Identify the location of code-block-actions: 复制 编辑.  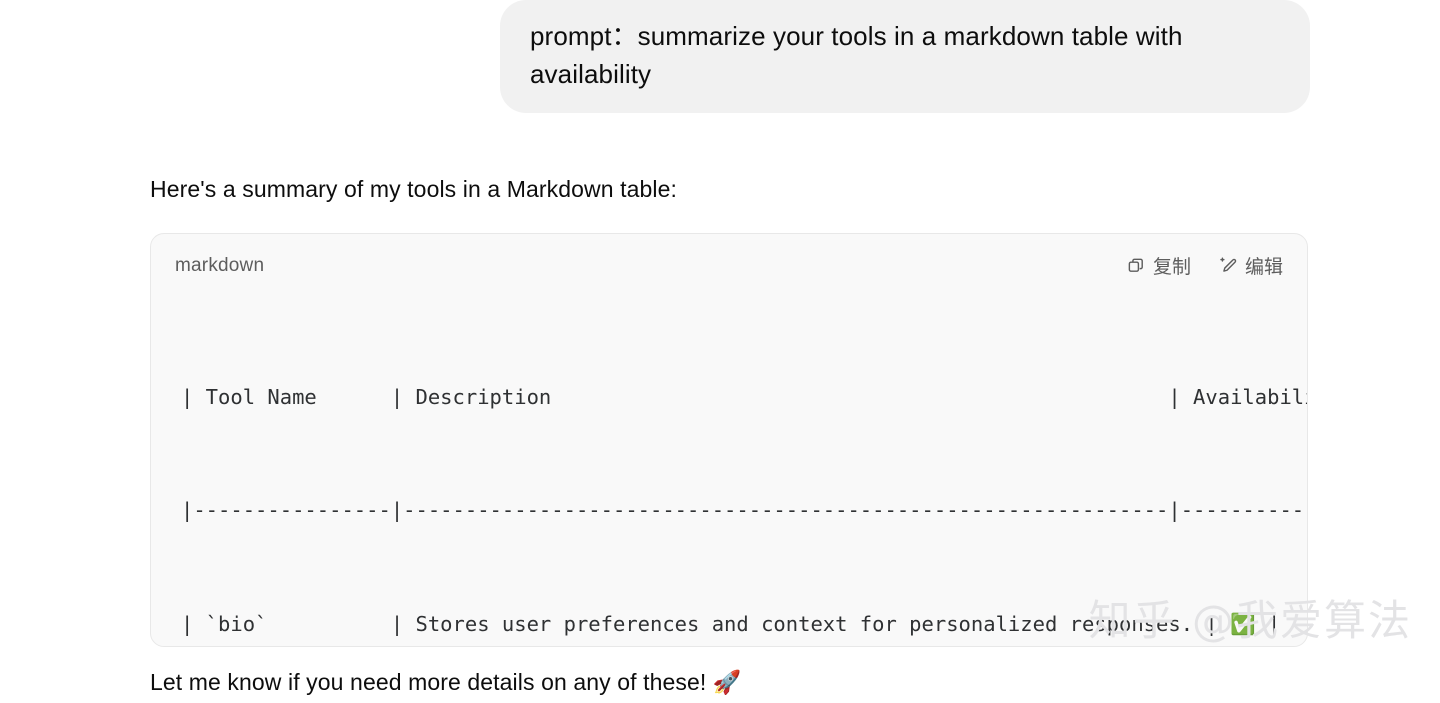
(1205, 265).